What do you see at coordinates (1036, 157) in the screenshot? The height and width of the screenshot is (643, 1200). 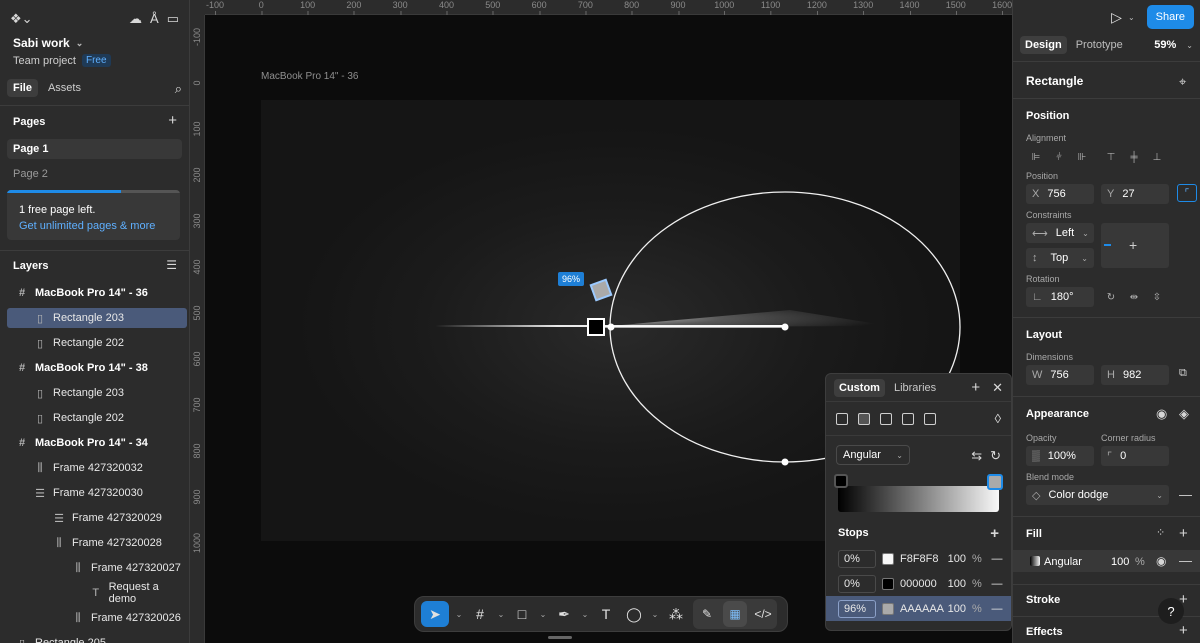 I see `align-left-icon: ⊫` at bounding box center [1036, 157].